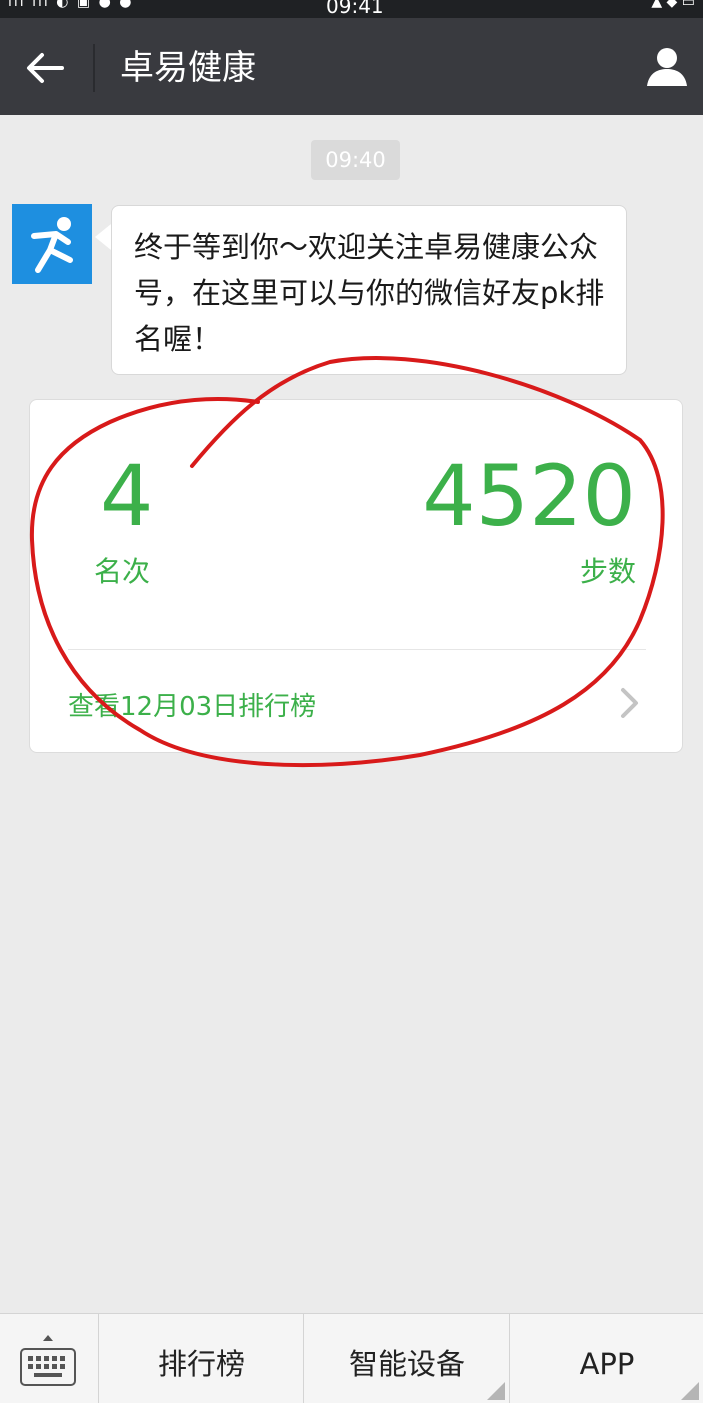 This screenshot has height=1403, width=703. I want to click on account-avatar, so click(52, 244).